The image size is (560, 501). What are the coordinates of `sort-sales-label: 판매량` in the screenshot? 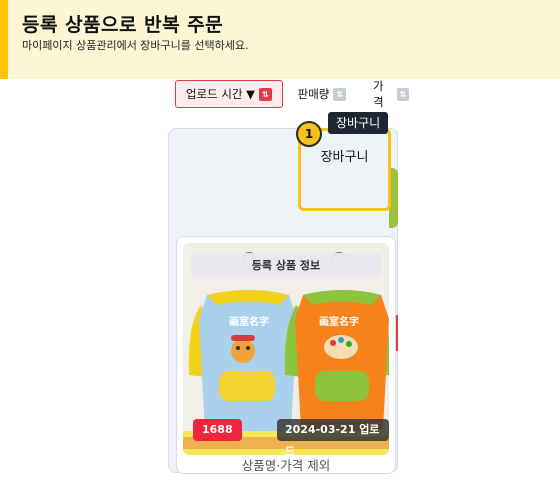 It's located at (313, 94).